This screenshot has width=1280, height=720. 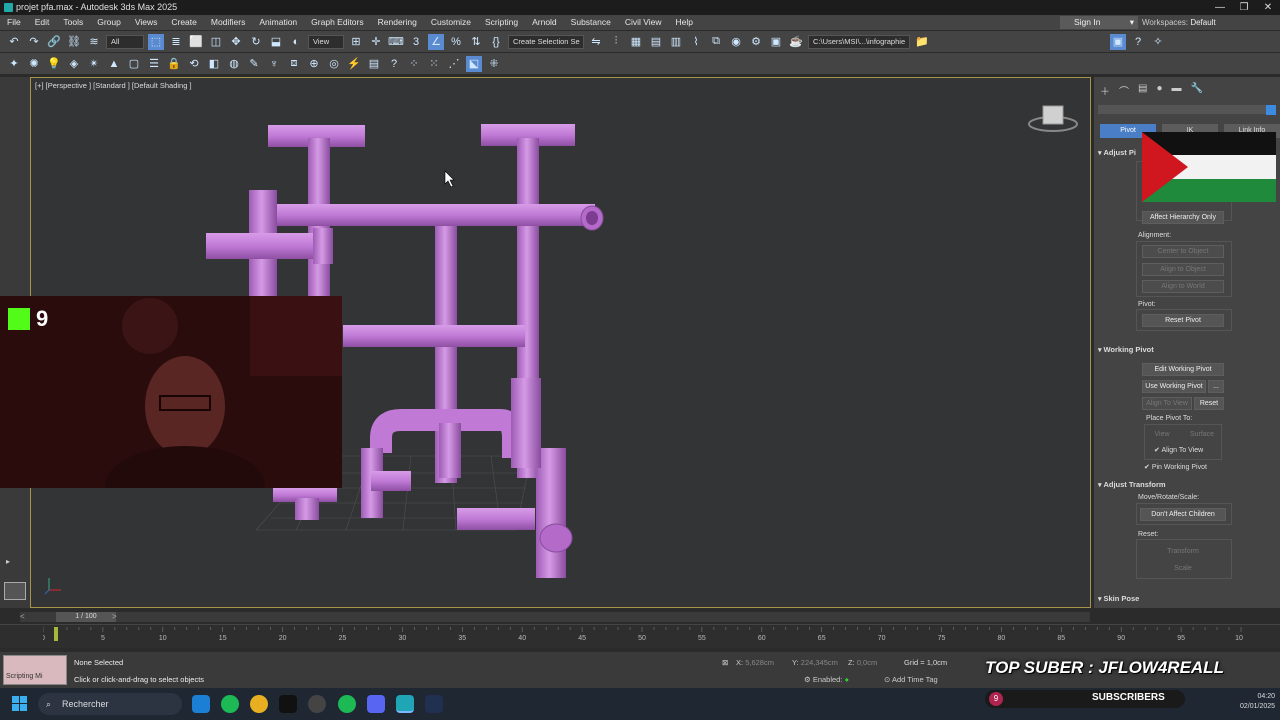 What do you see at coordinates (555, 617) in the screenshot?
I see `time-slider: < 1 / 100 >` at bounding box center [555, 617].